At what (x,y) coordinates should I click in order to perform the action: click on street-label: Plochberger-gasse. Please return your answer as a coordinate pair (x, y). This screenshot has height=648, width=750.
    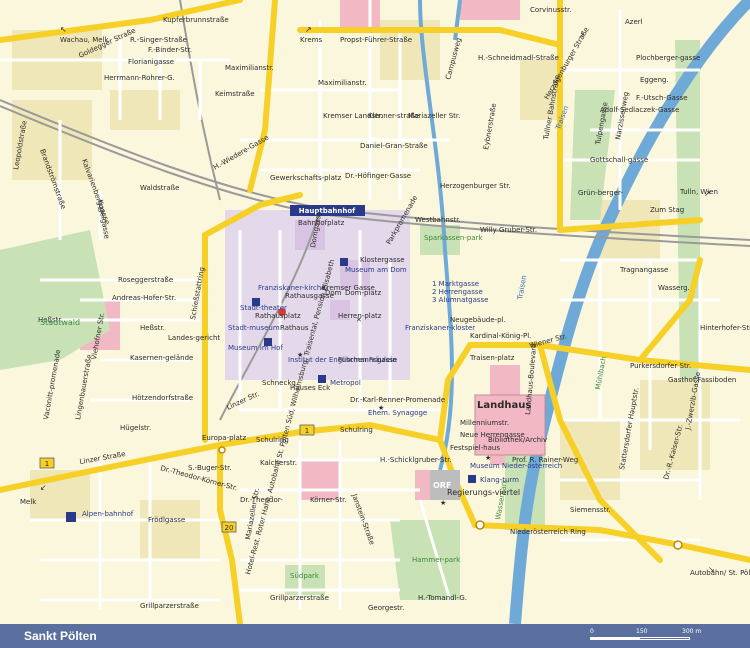
    Looking at the image, I should click on (668, 58).